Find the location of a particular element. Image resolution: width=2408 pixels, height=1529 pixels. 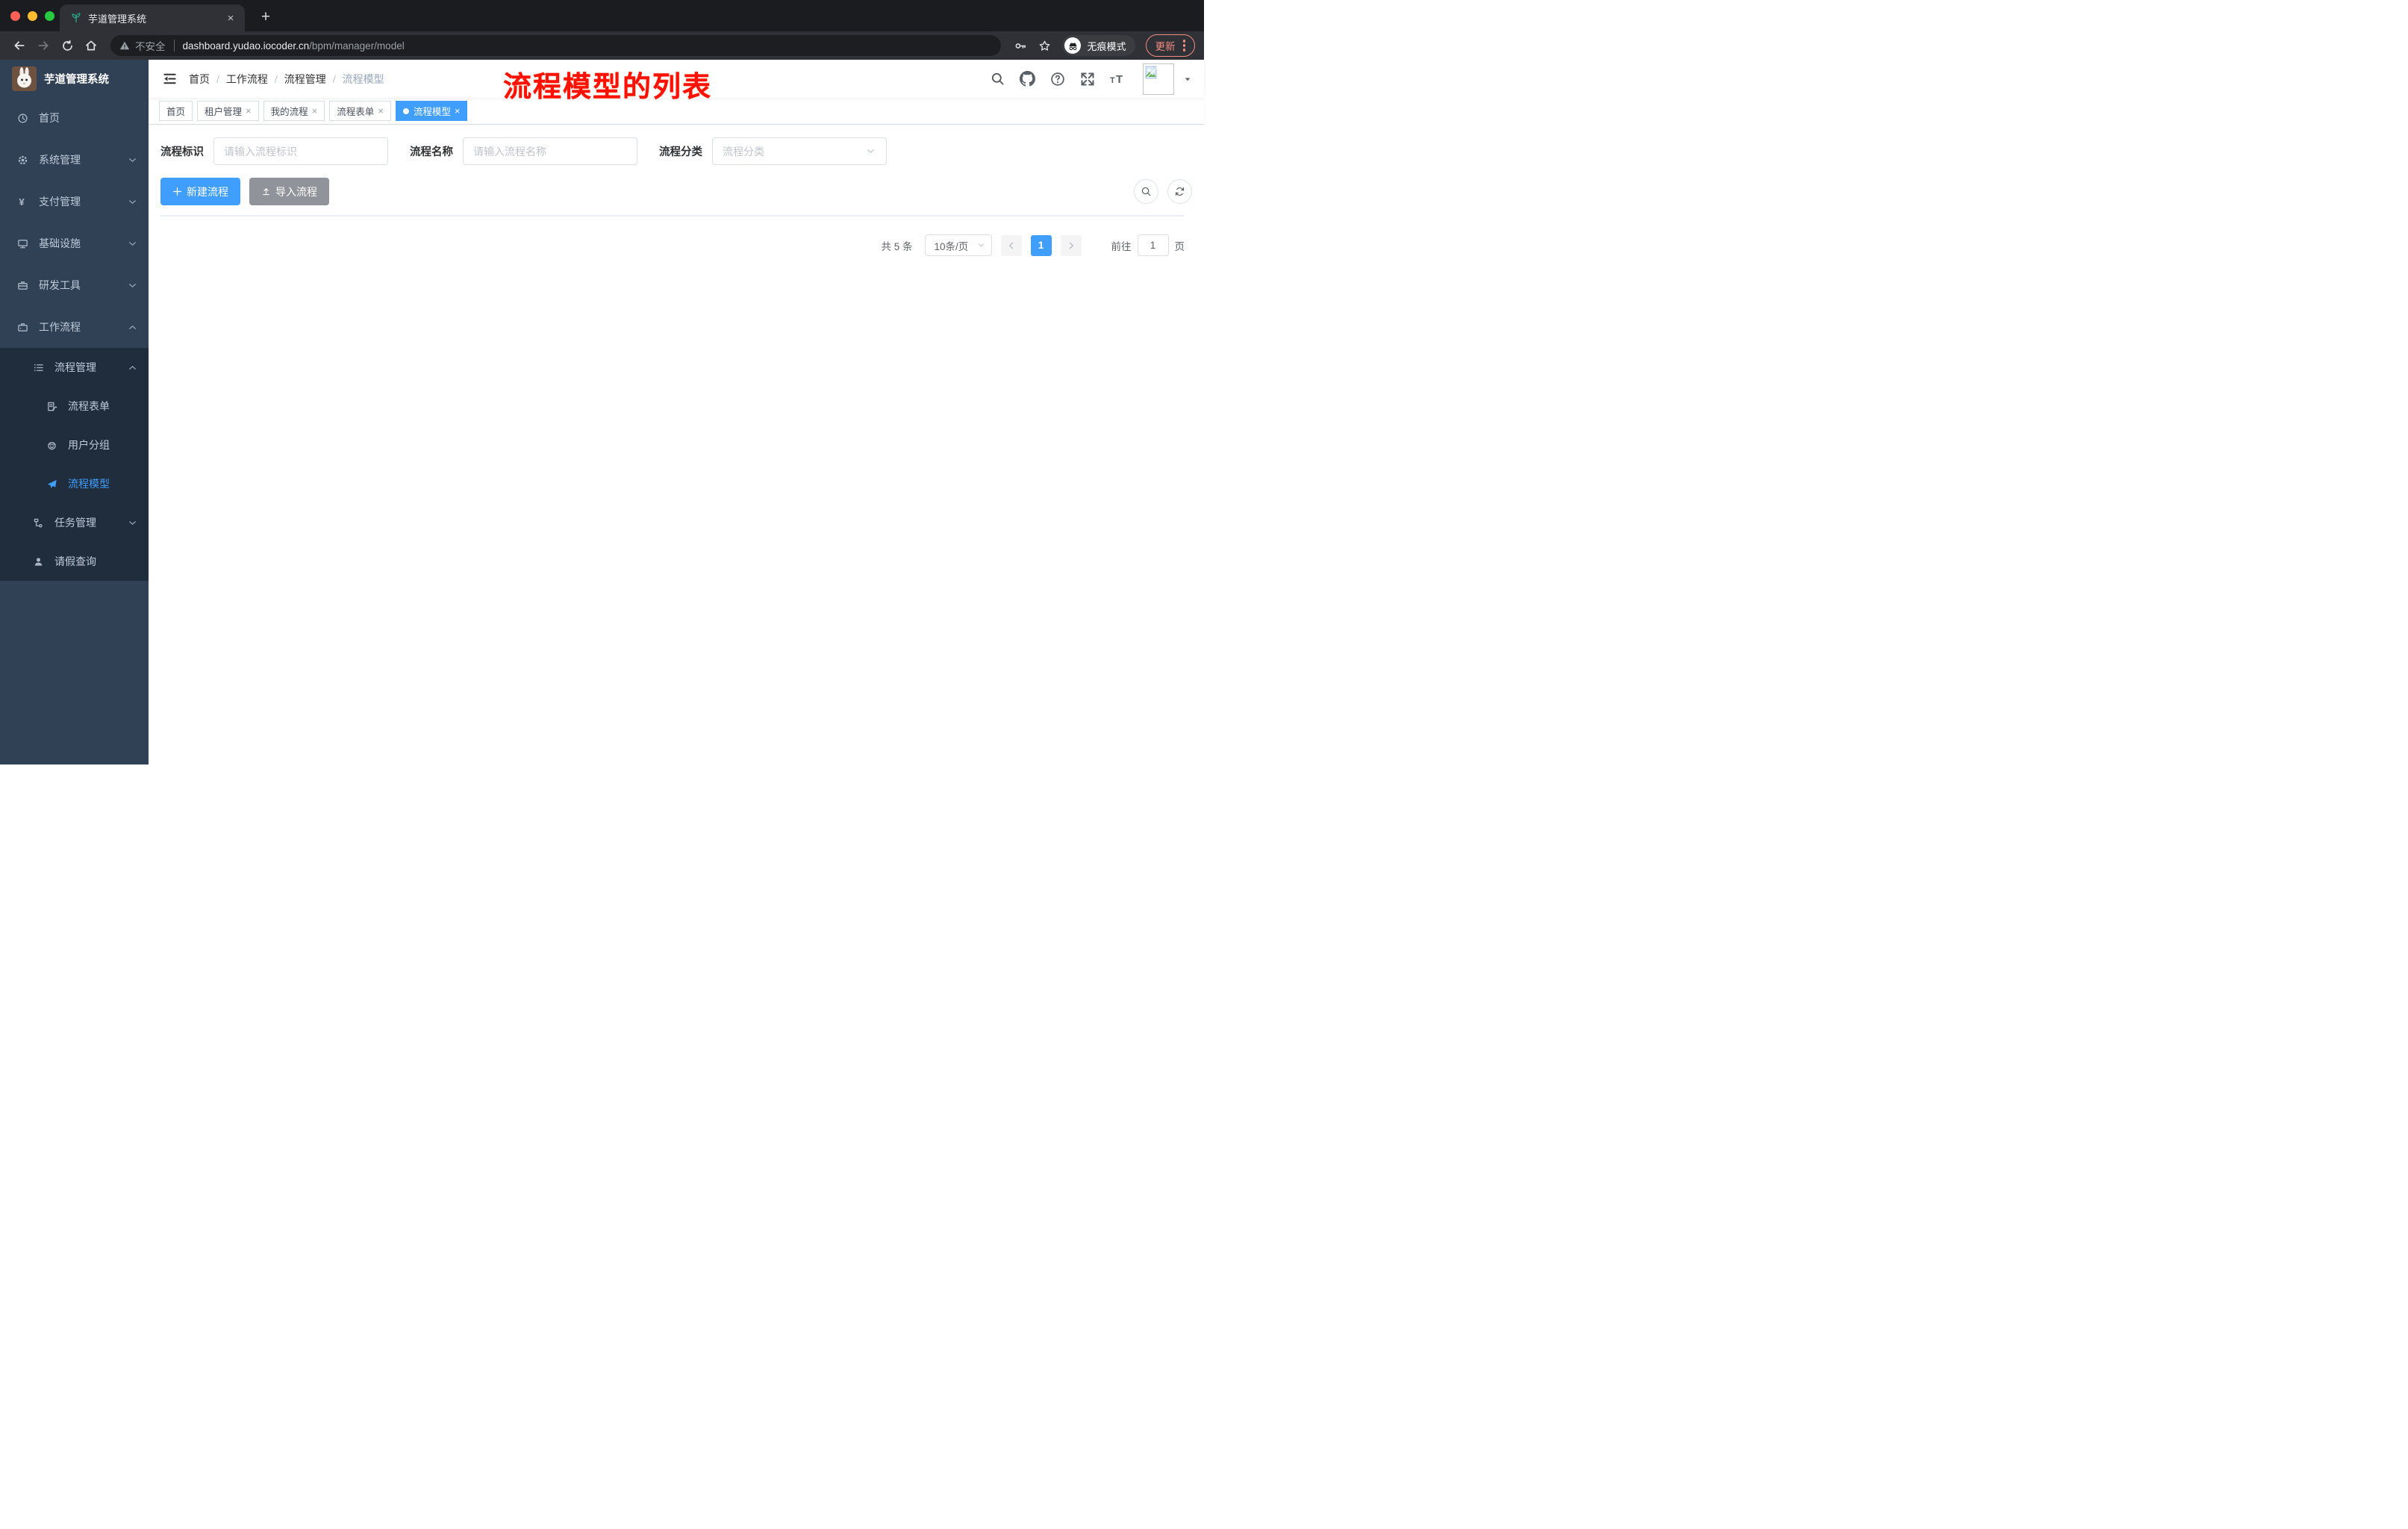

font-size-icon: TT is located at coordinates (1119, 80).